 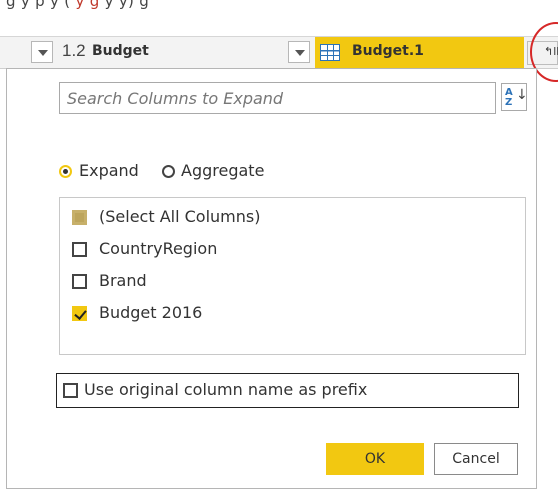 What do you see at coordinates (74, 51) in the screenshot?
I see `column-type-label: 1.2` at bounding box center [74, 51].